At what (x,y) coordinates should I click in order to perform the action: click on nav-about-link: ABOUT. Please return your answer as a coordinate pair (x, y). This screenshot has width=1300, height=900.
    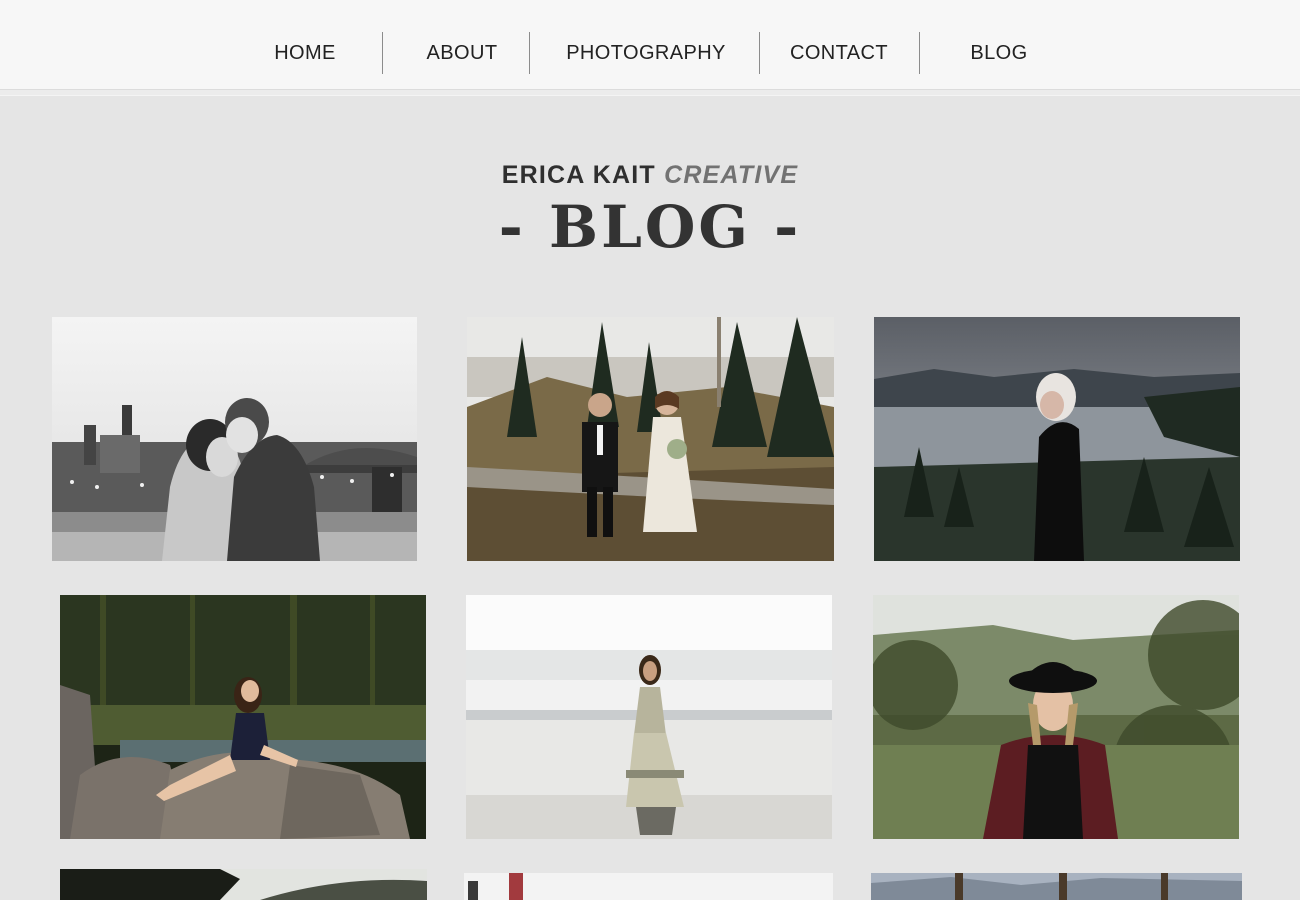
    Looking at the image, I should click on (462, 53).